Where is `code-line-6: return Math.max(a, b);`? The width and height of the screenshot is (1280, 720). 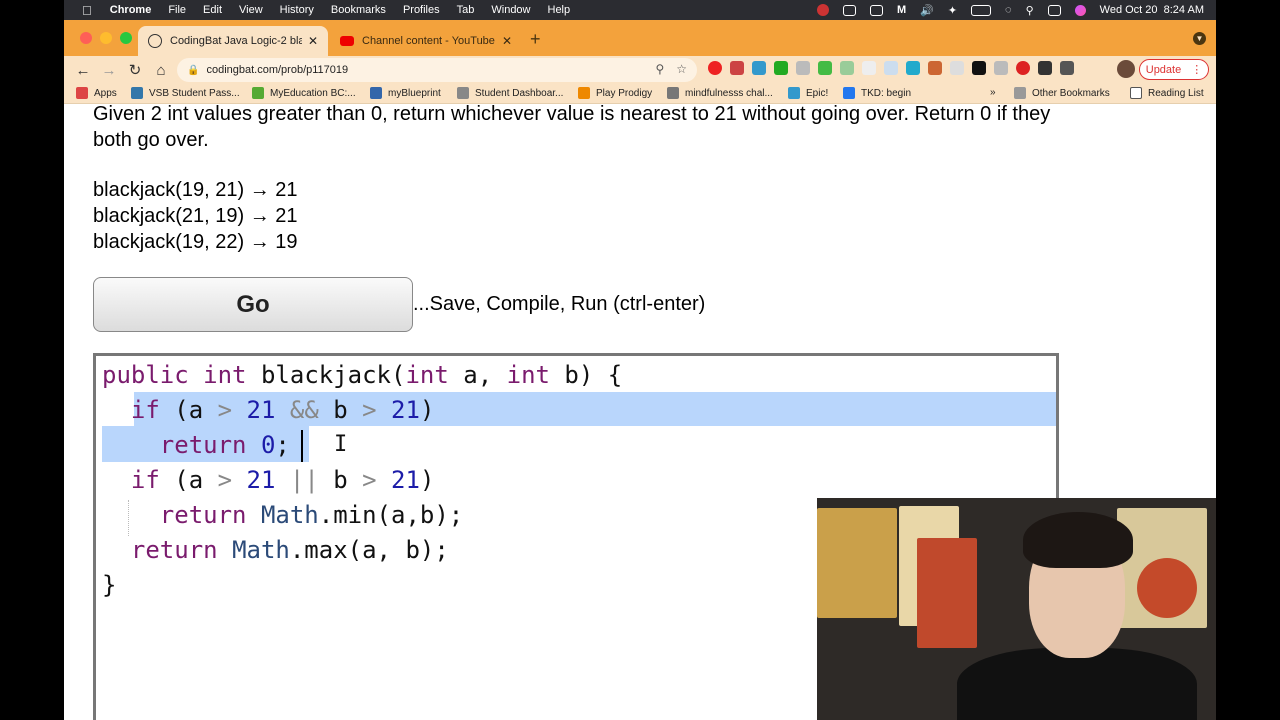 code-line-6: return Math.max(a, b); is located at coordinates (275, 550).